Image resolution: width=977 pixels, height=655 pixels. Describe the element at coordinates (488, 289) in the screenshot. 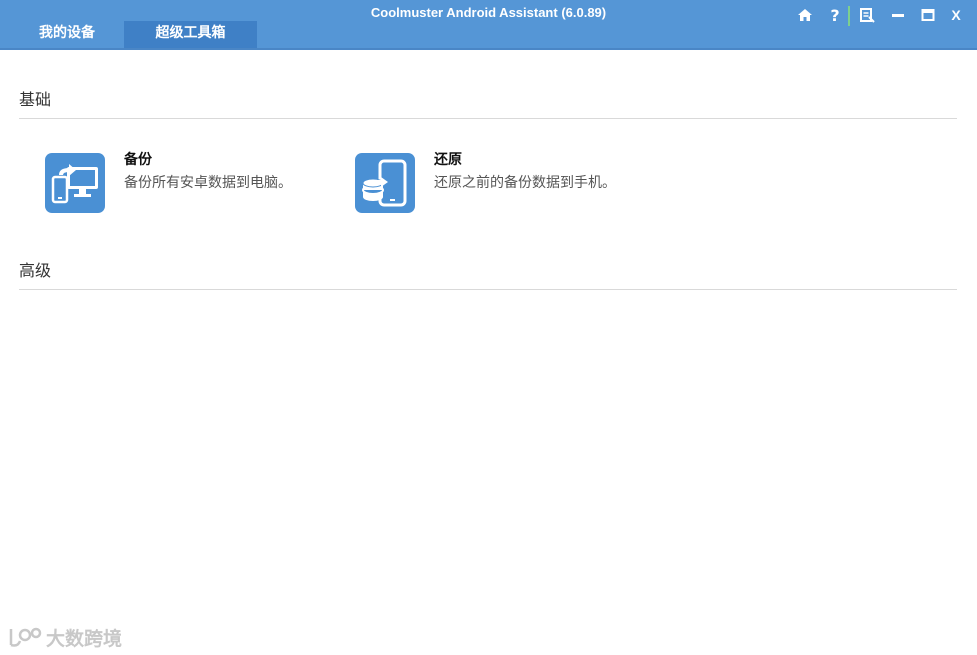

I see `section-advanced-divider` at that location.